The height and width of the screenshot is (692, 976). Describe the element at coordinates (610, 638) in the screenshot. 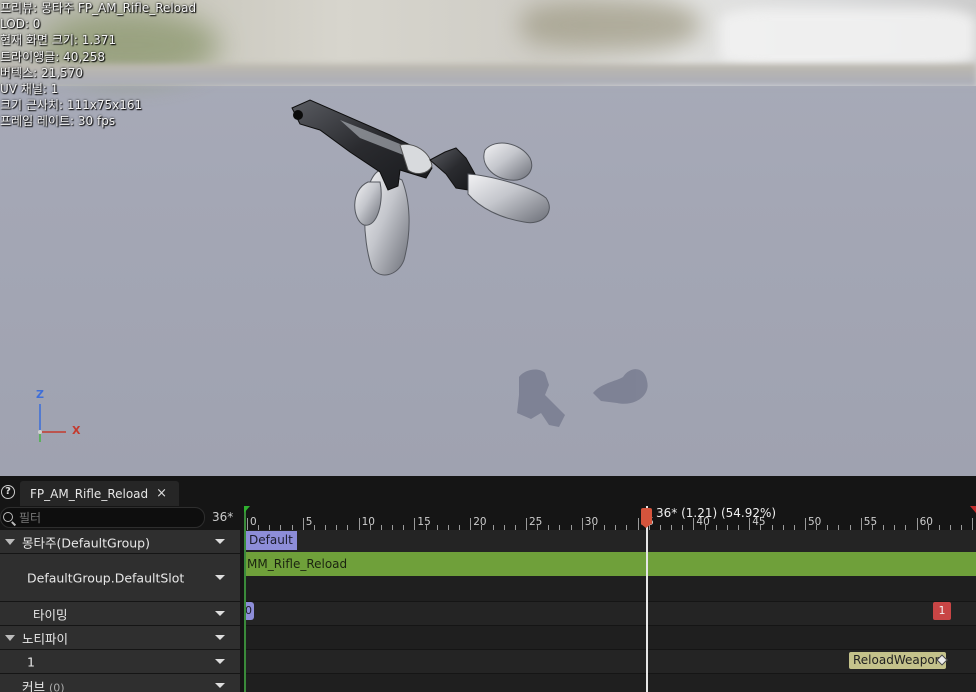

I see `lane-notify` at that location.